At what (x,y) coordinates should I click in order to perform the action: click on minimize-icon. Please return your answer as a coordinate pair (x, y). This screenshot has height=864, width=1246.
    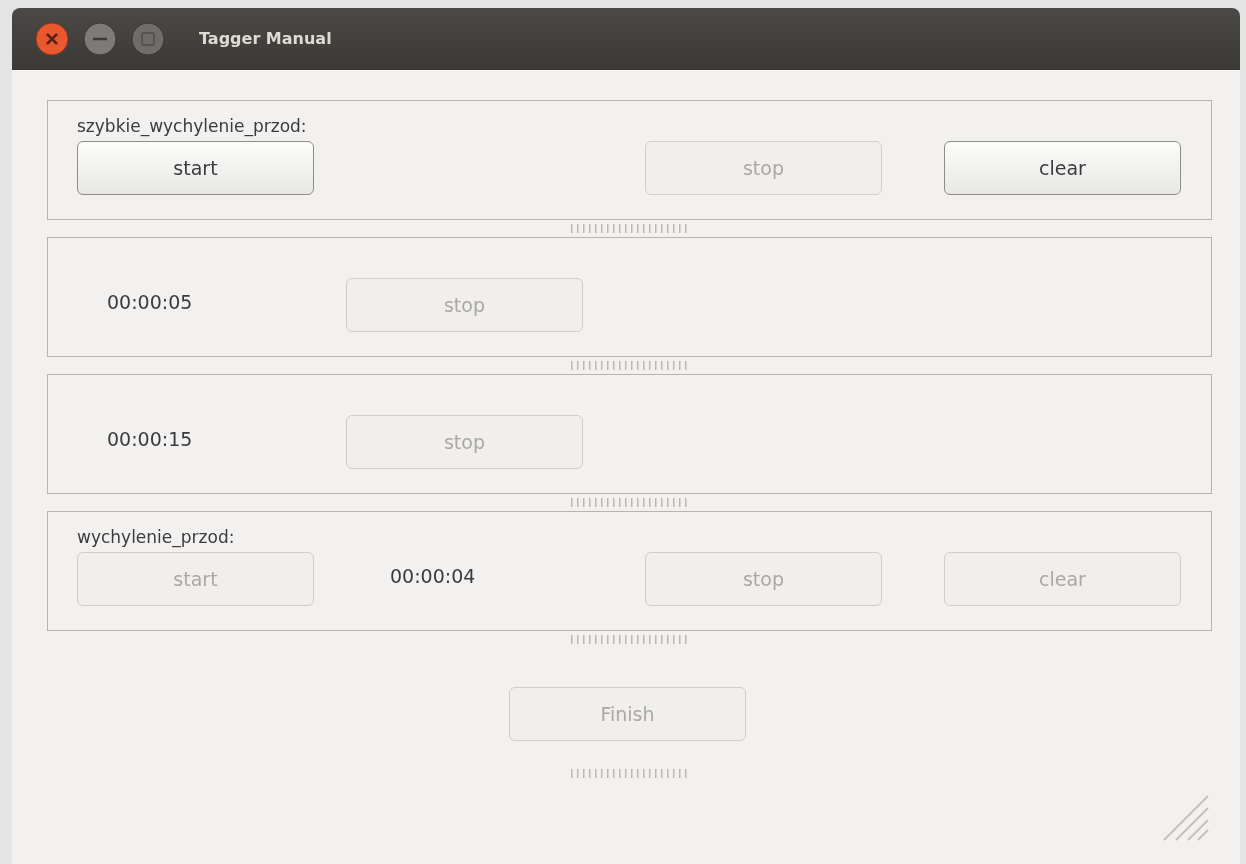
    Looking at the image, I should click on (100, 39).